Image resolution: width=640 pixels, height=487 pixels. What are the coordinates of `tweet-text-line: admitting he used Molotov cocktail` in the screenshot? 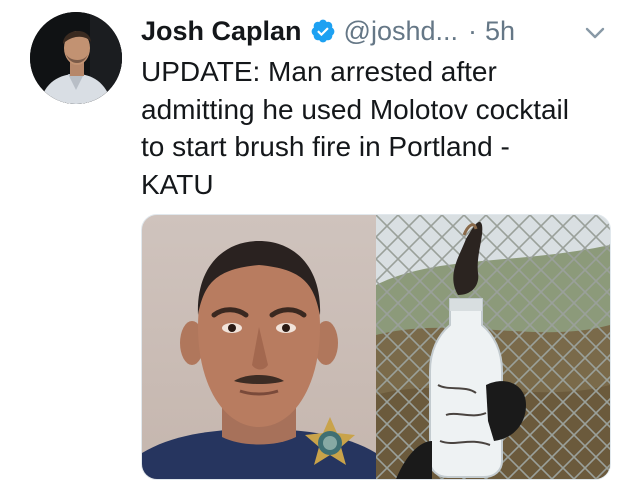 It's located at (355, 109).